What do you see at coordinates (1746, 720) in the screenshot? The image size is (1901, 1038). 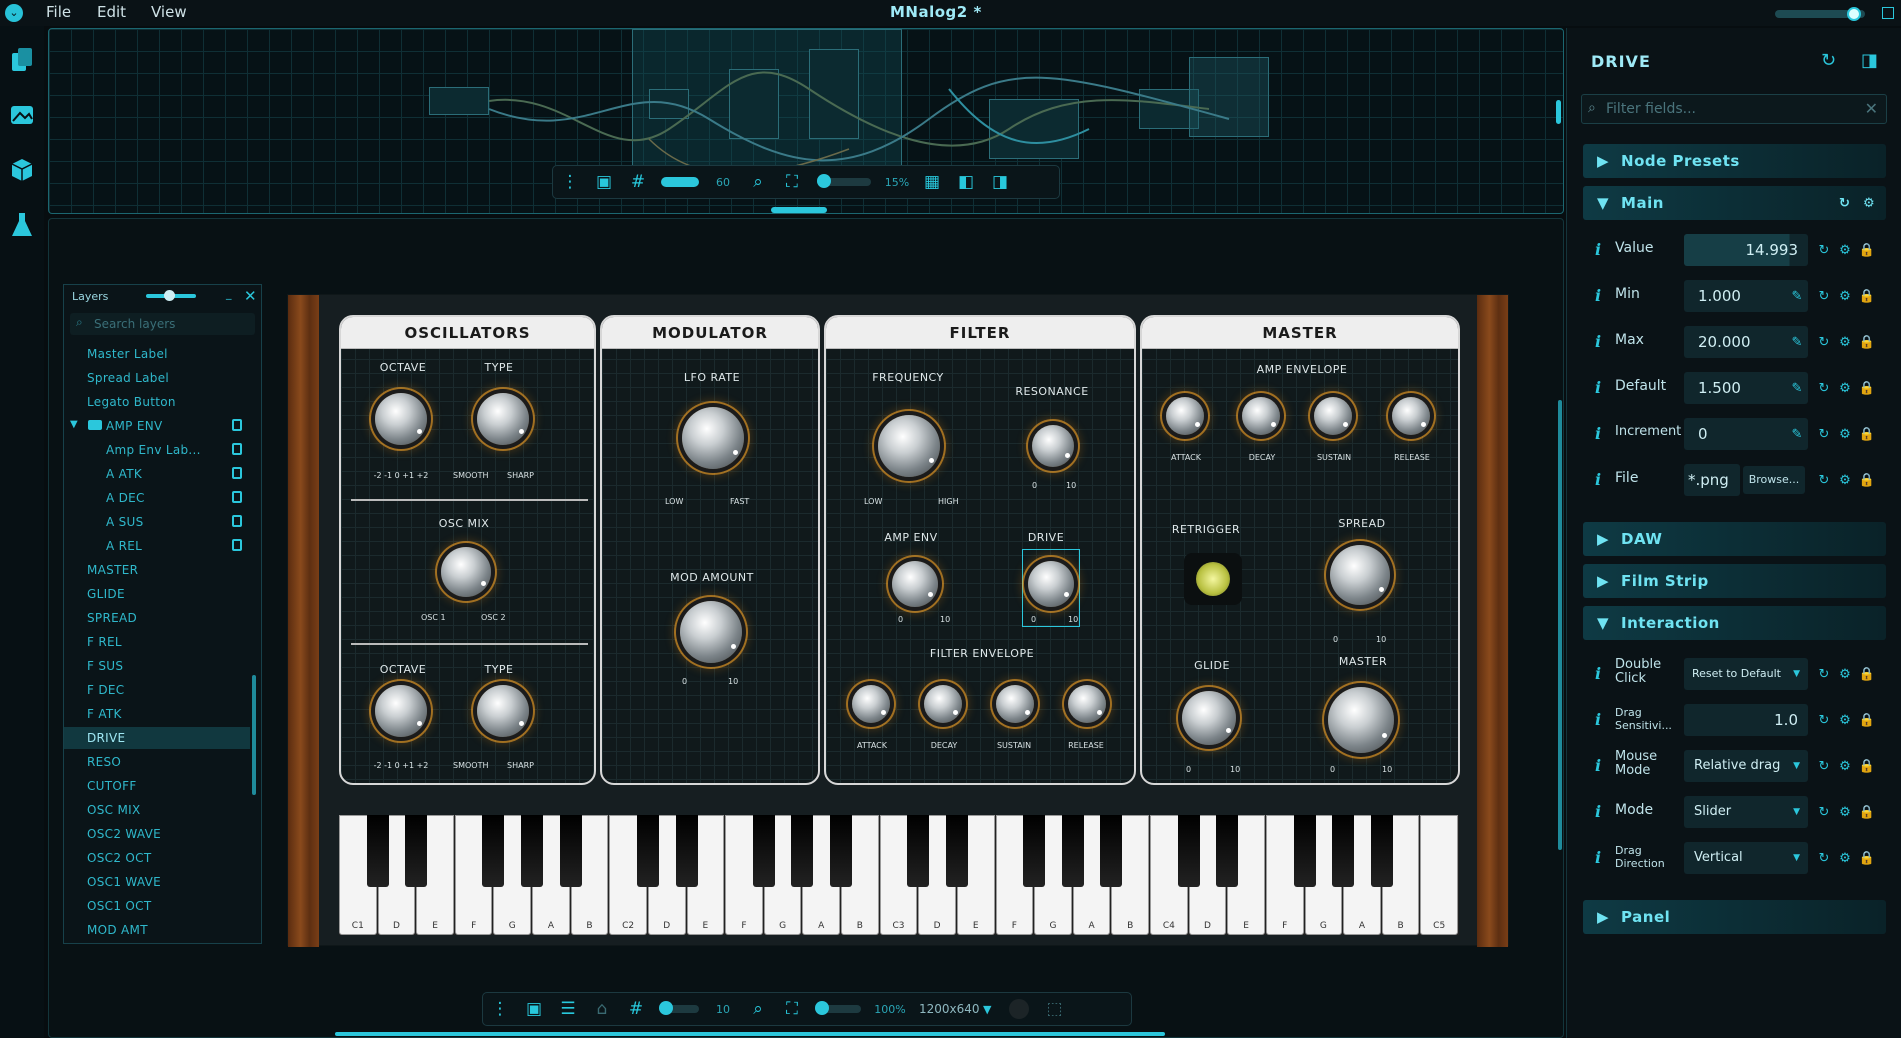 I see `drag-sensitivity-input: 1.0` at bounding box center [1746, 720].